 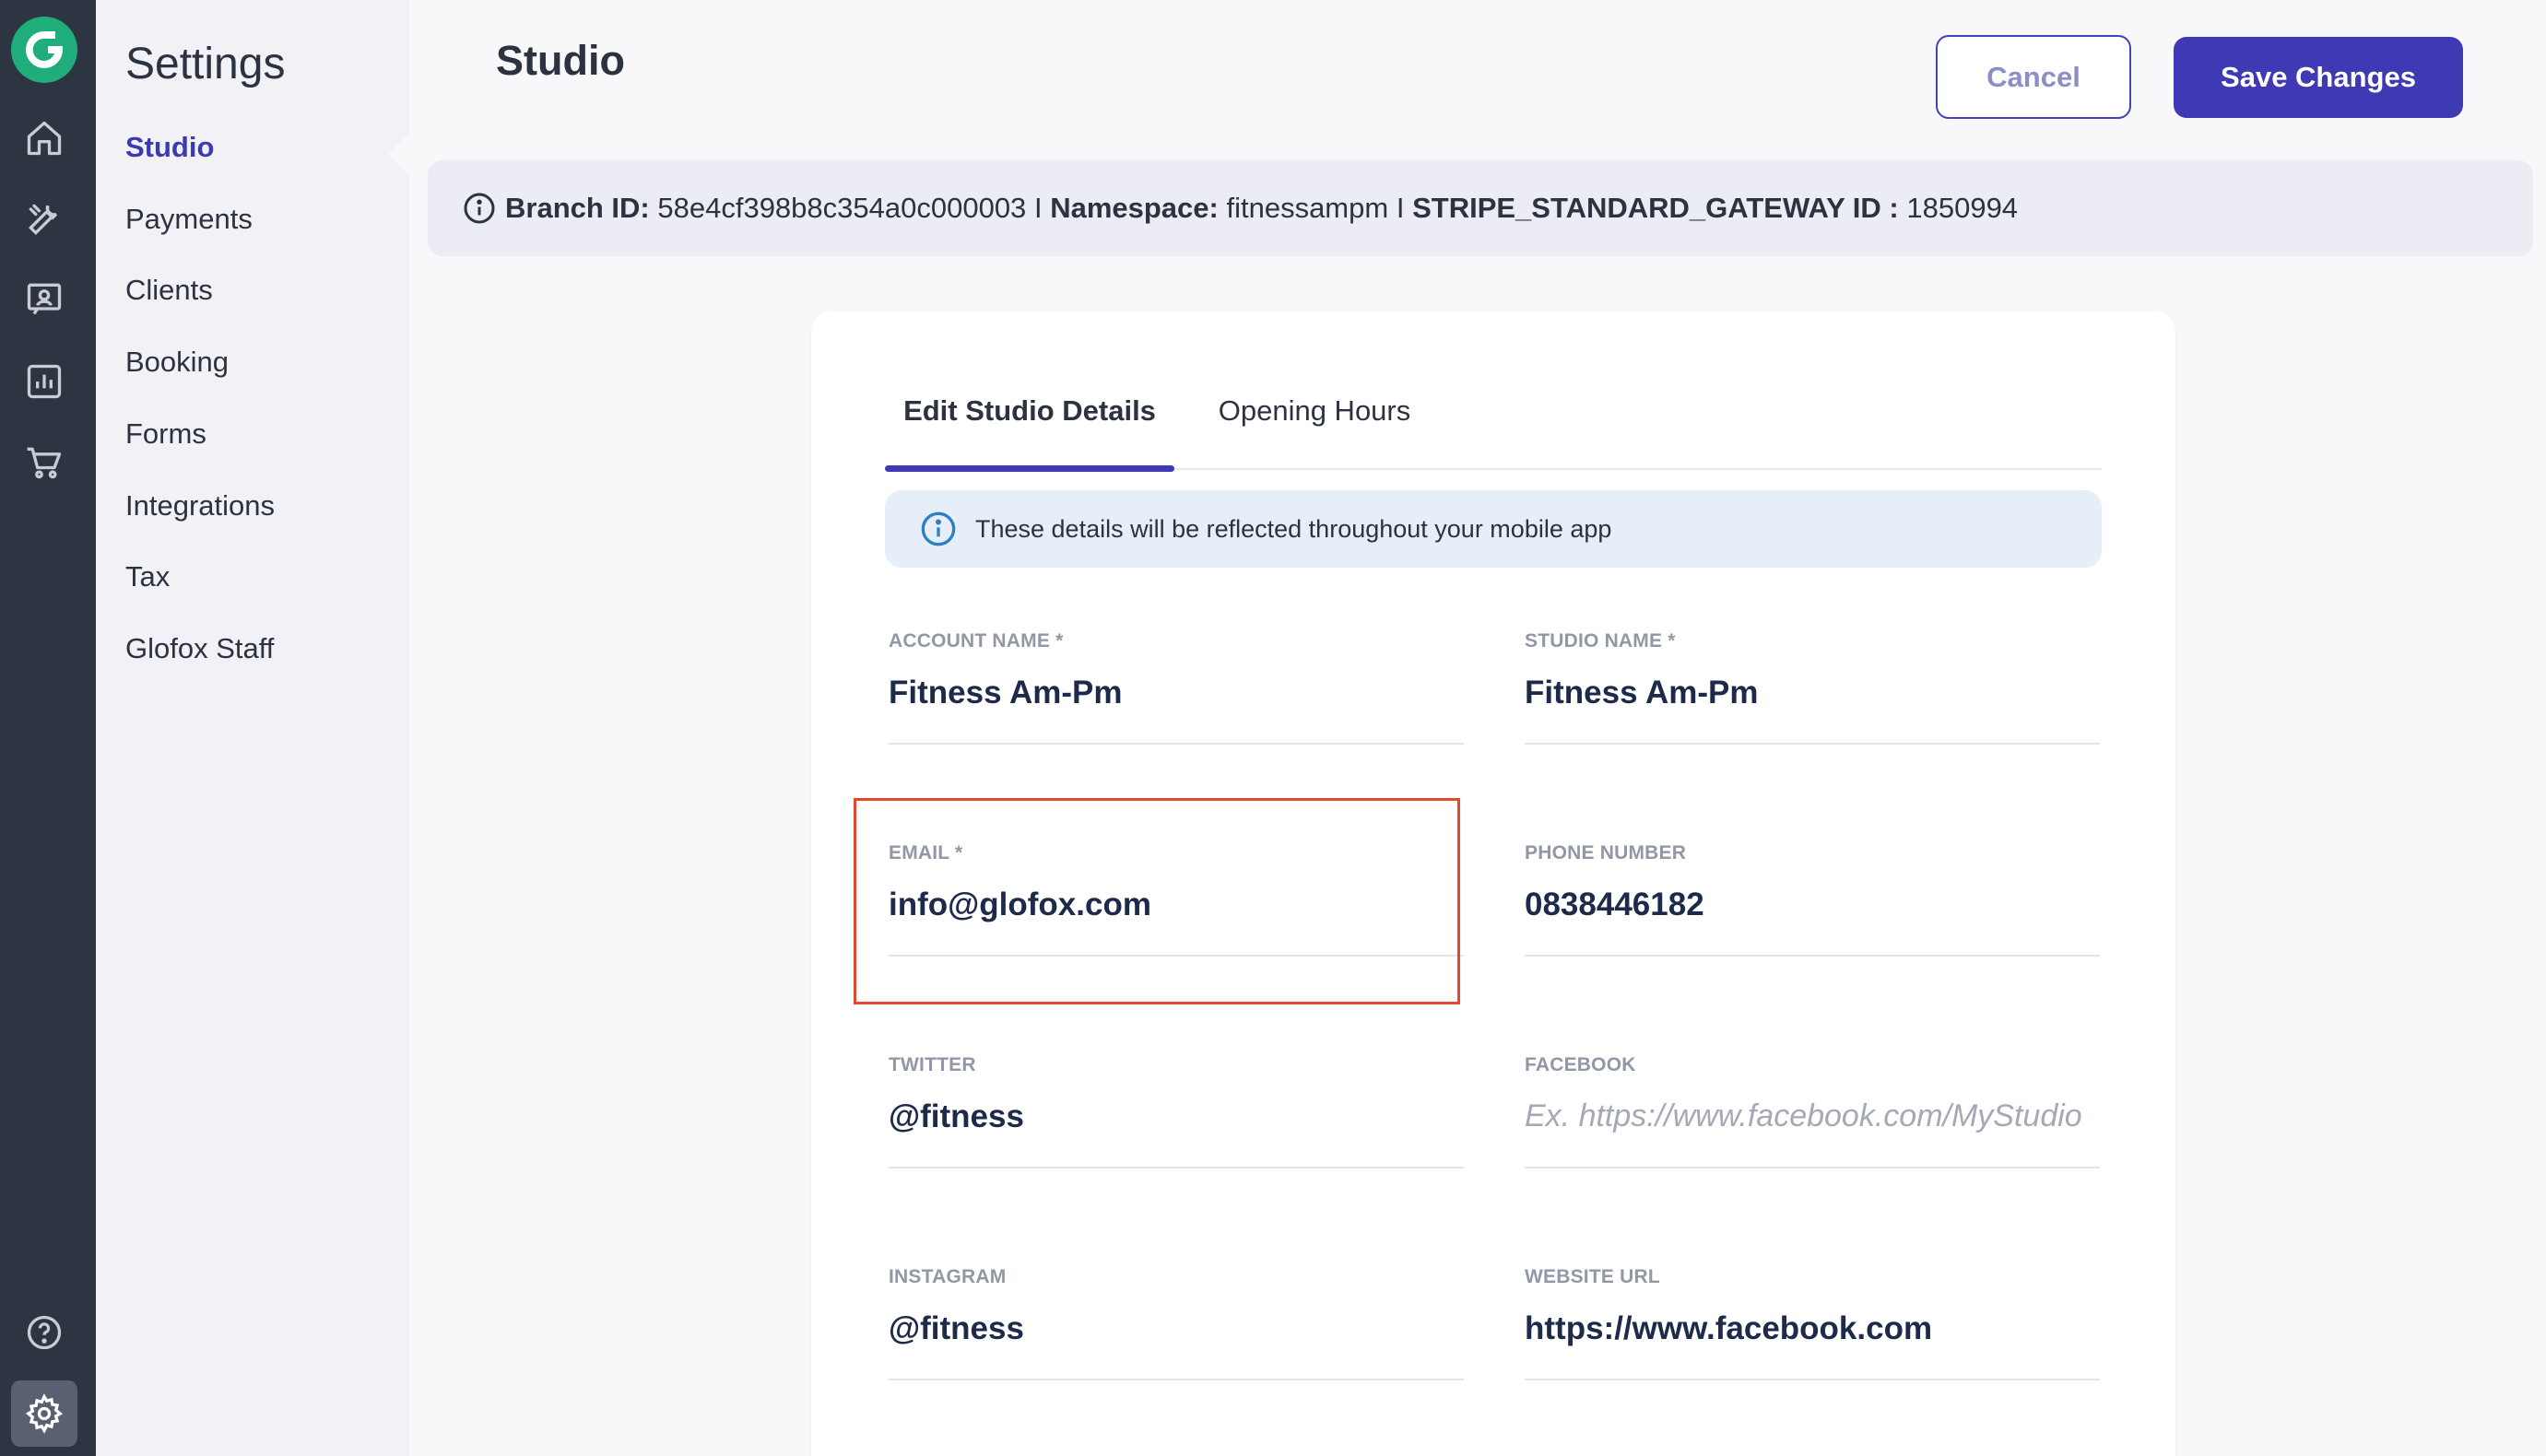 I want to click on page-title: Studio, so click(x=560, y=60).